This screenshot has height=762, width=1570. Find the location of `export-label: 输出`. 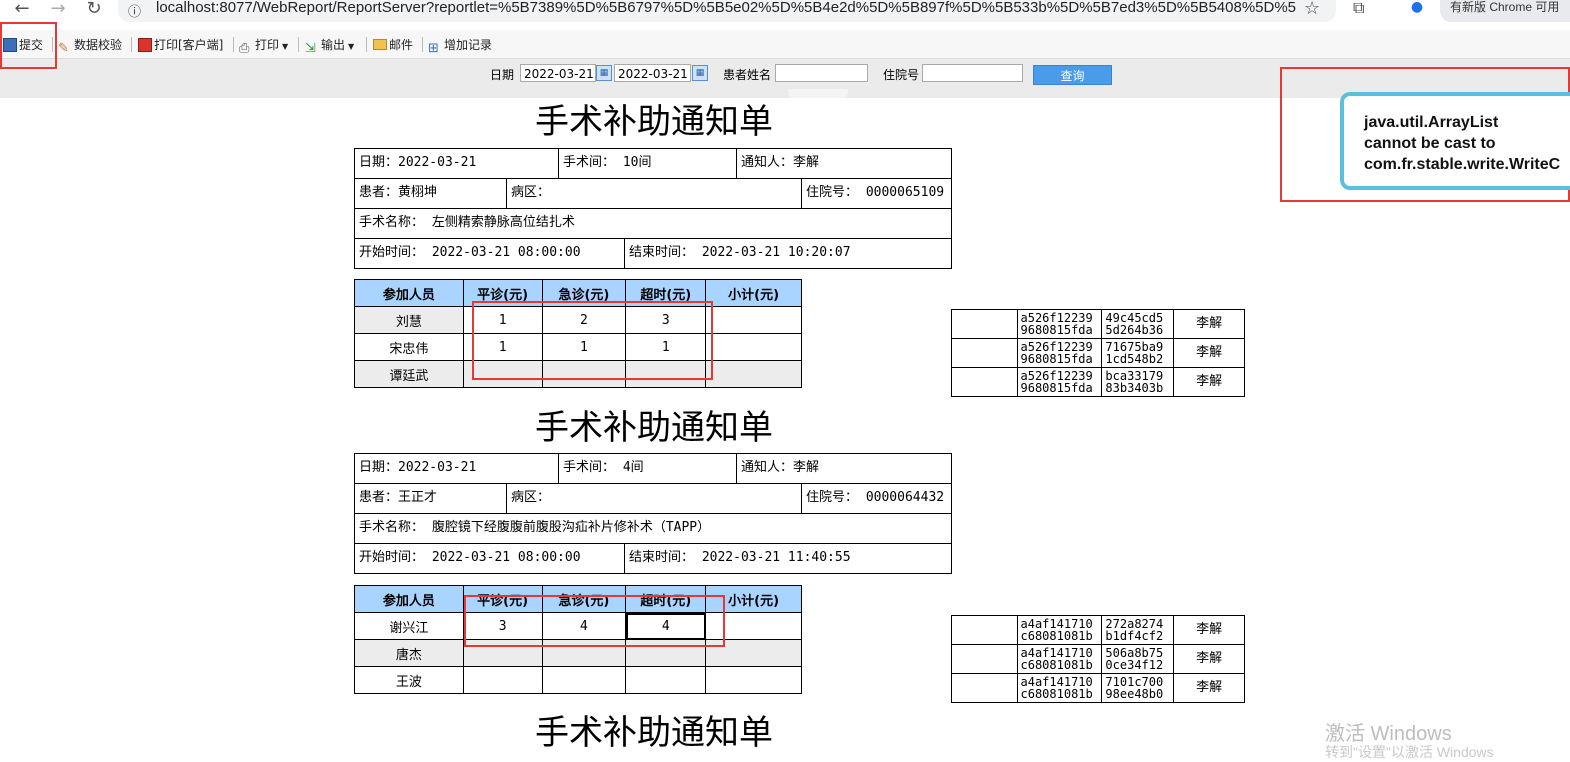

export-label: 输出 is located at coordinates (333, 45).